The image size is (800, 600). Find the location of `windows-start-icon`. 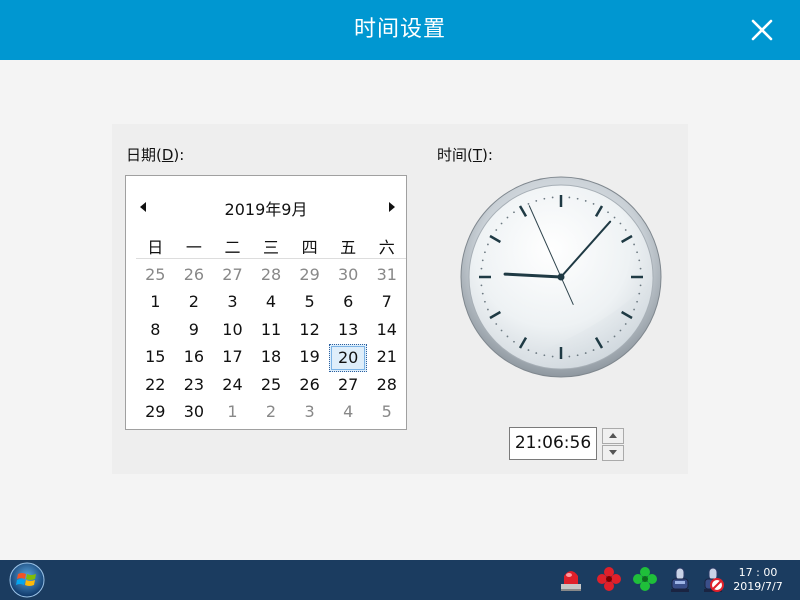

windows-start-icon is located at coordinates (27, 580).